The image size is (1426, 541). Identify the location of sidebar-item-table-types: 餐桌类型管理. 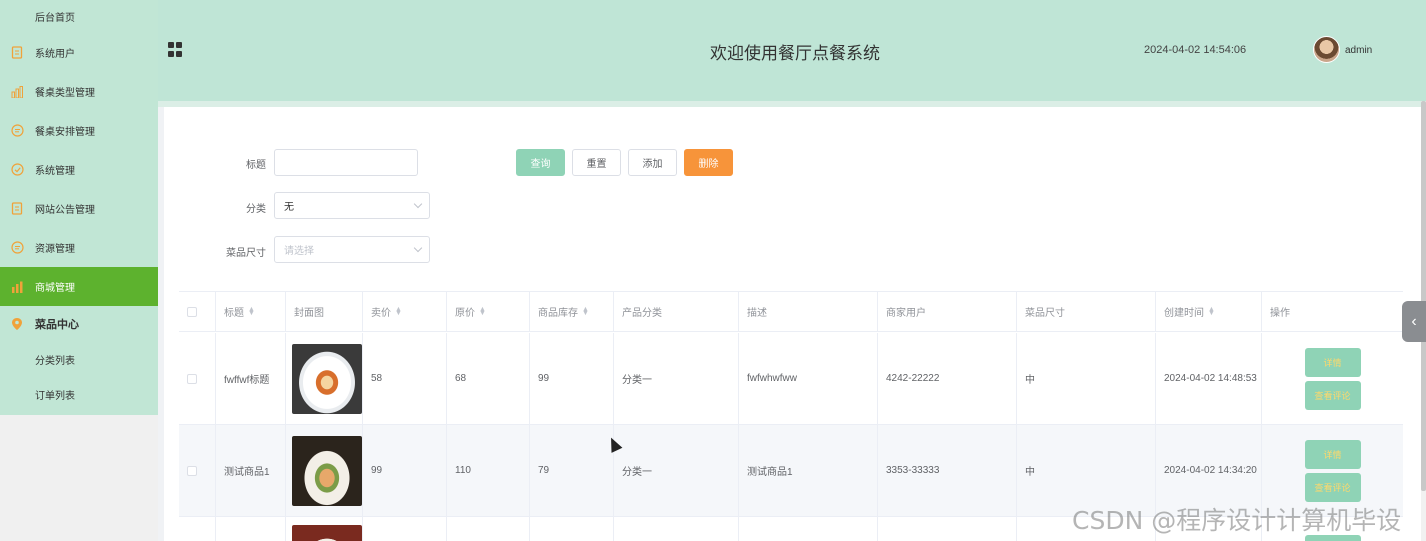
(79, 91).